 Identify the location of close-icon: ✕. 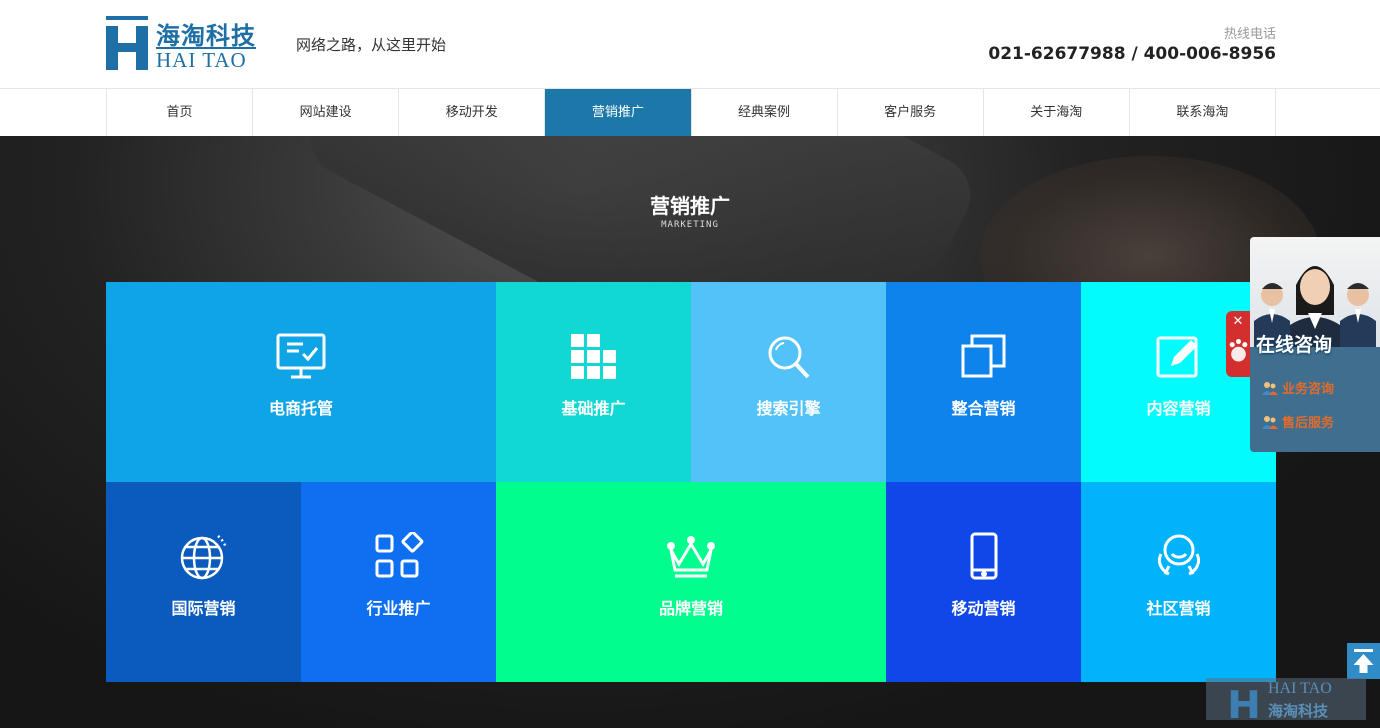
(1238, 322).